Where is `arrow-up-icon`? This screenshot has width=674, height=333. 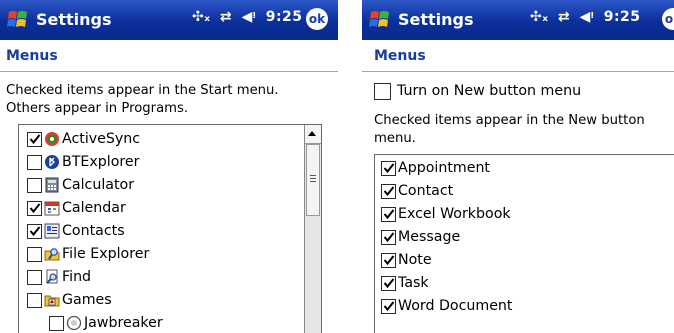
arrow-up-icon is located at coordinates (312, 133).